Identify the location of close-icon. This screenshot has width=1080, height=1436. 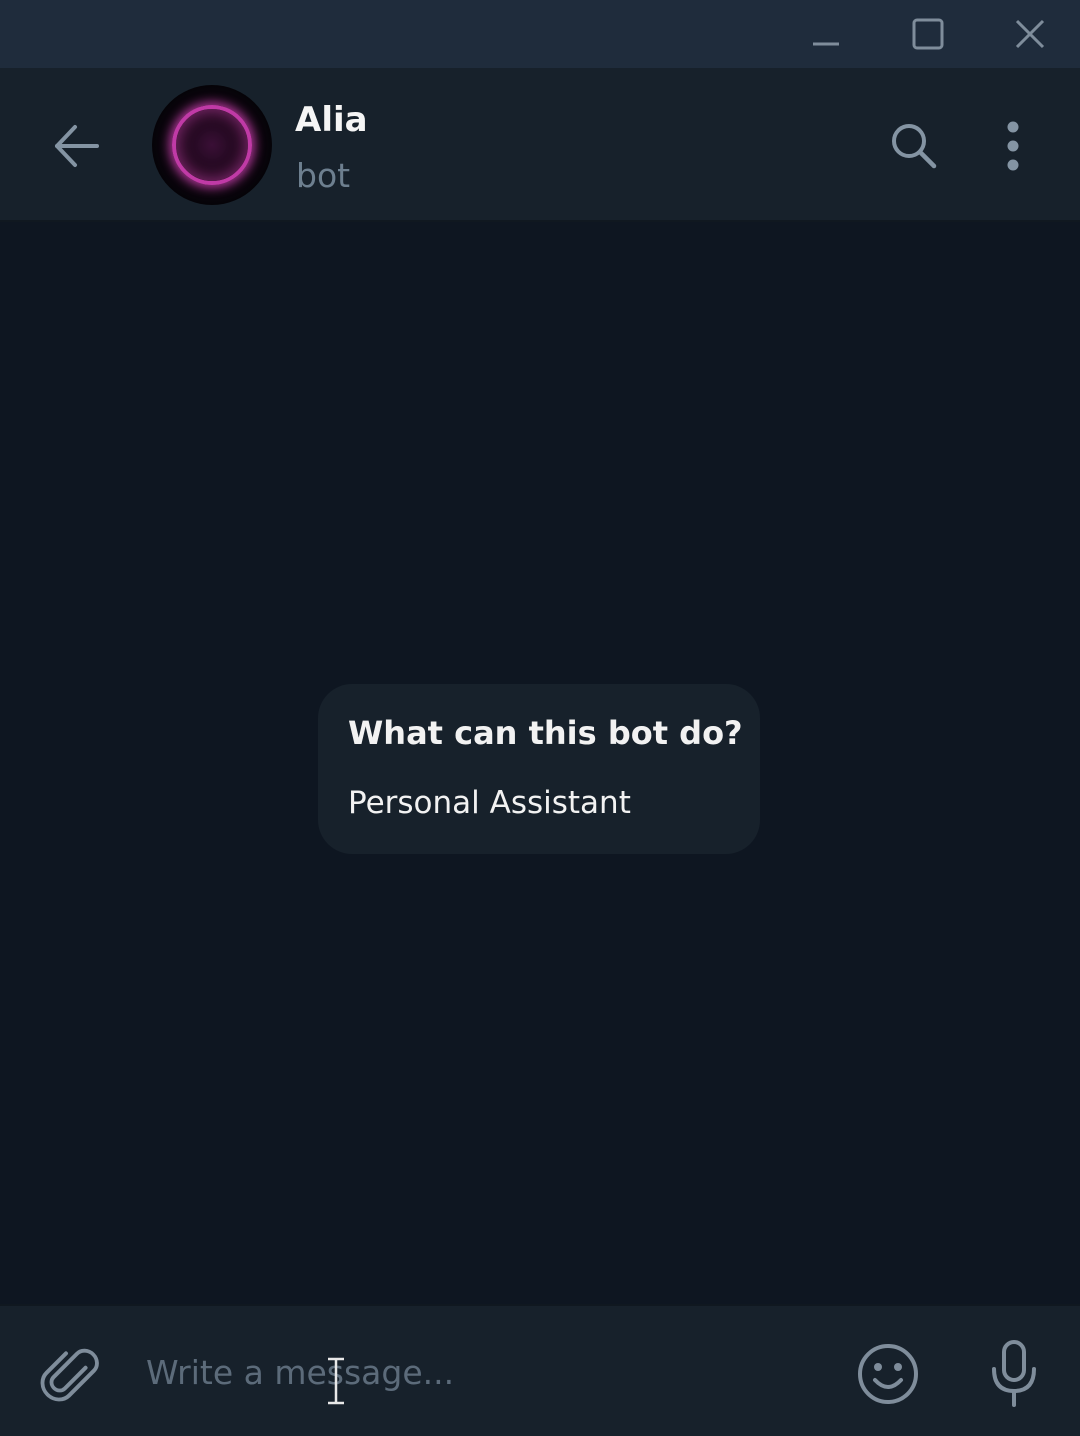
(1030, 34).